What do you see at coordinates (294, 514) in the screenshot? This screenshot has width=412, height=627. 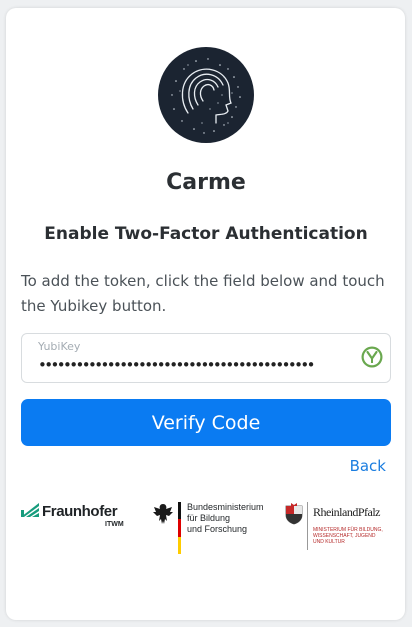 I see `rlp-crest-icon` at bounding box center [294, 514].